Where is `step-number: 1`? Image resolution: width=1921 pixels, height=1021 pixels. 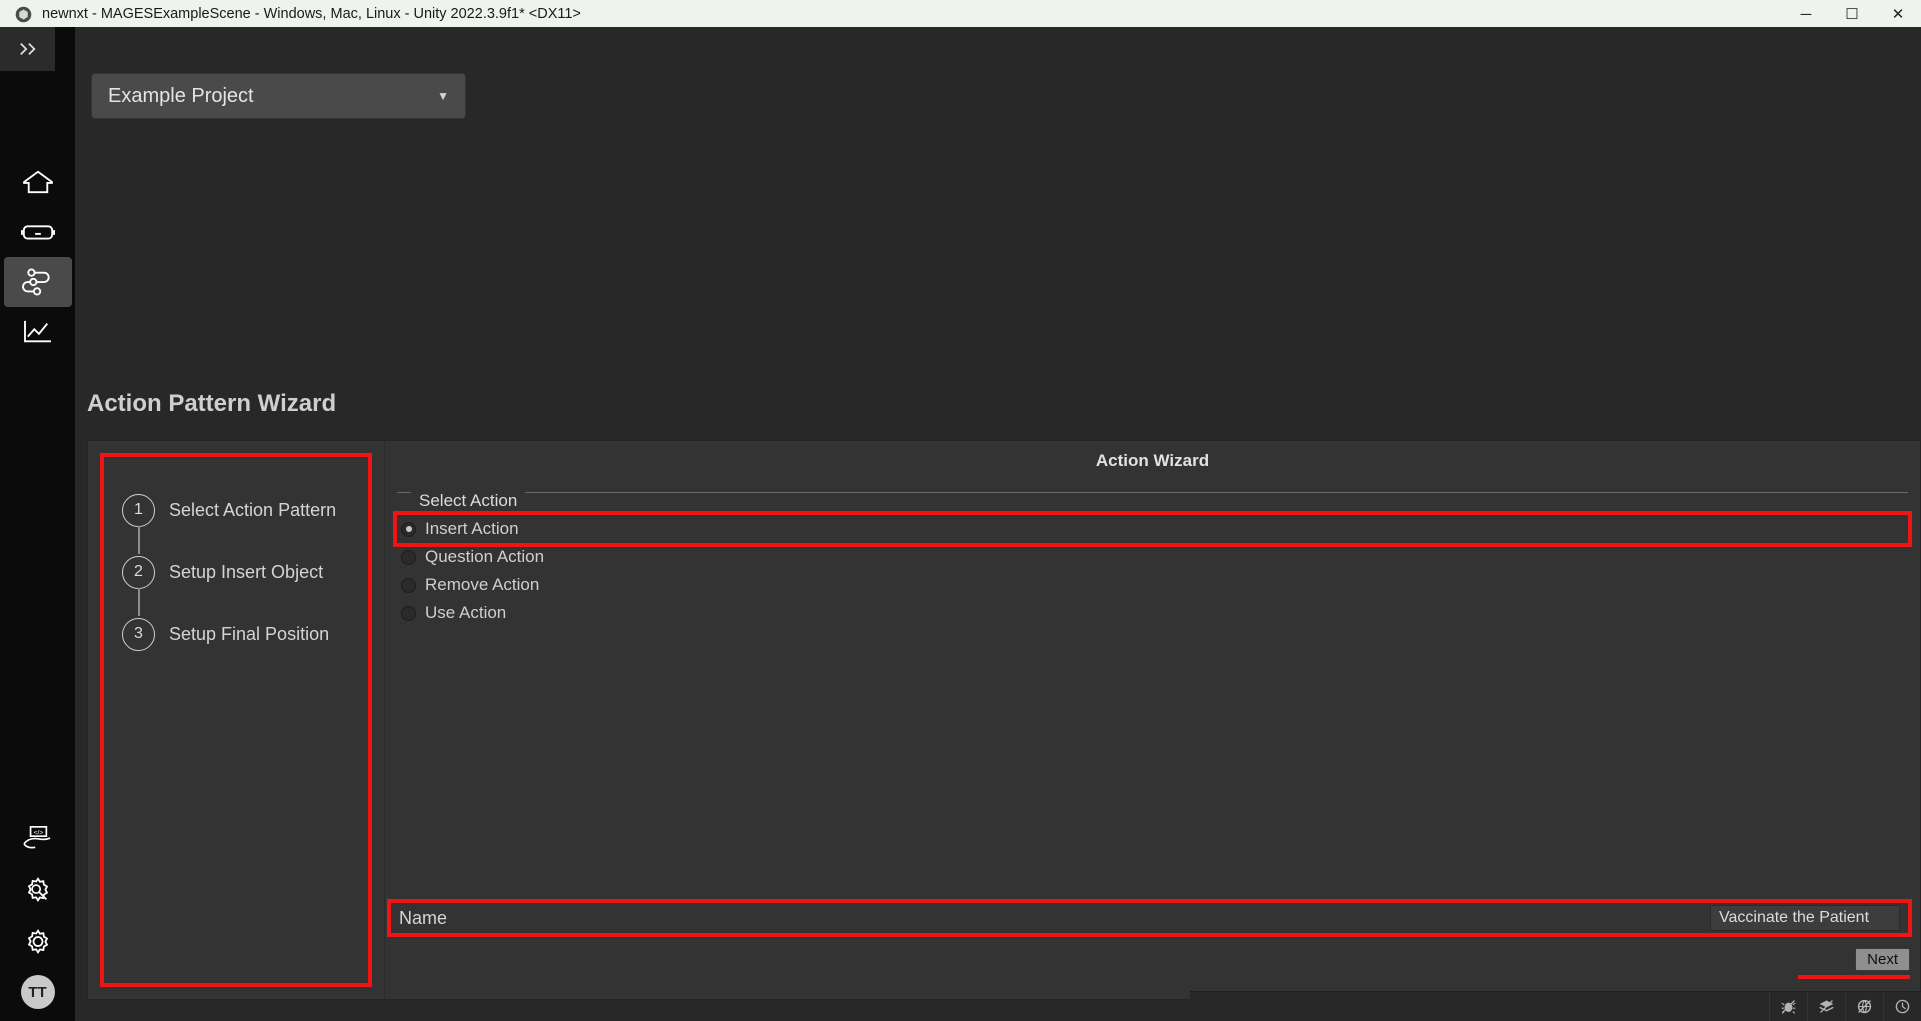 step-number: 1 is located at coordinates (138, 510).